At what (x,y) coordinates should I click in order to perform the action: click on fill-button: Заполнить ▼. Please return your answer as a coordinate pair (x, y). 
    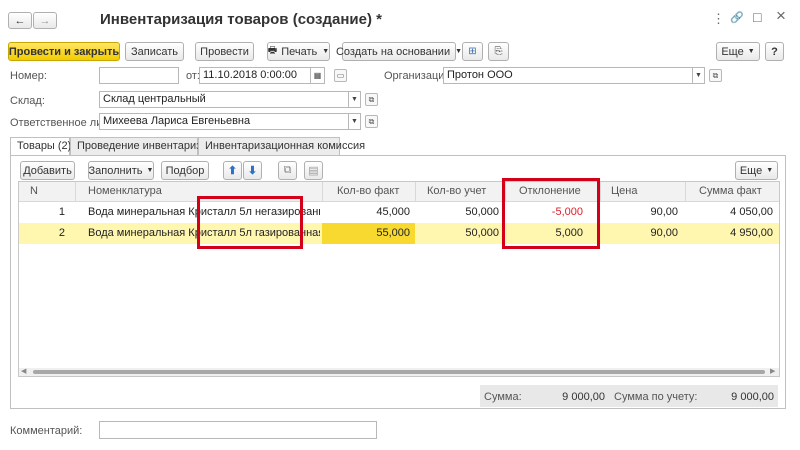
    Looking at the image, I should click on (121, 170).